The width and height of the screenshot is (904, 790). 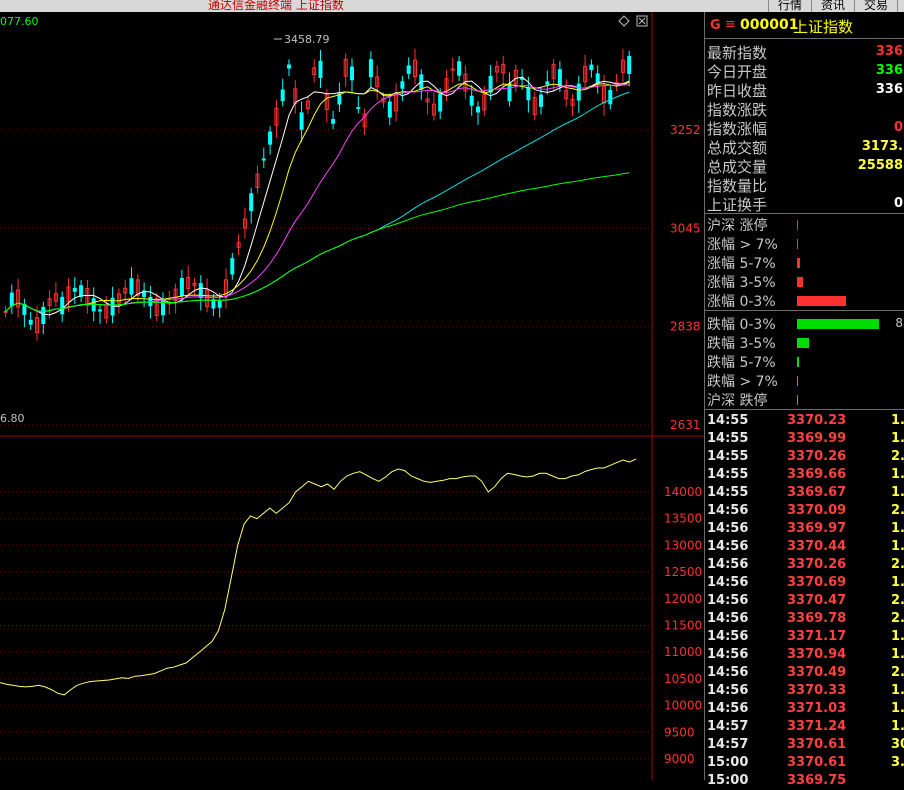 What do you see at coordinates (715, 25) in the screenshot?
I see `group-label: G` at bounding box center [715, 25].